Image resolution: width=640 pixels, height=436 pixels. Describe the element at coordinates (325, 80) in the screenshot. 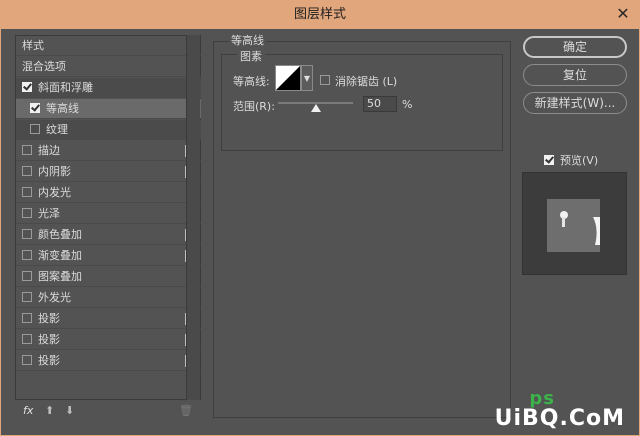

I see `antialias-checkbox` at that location.